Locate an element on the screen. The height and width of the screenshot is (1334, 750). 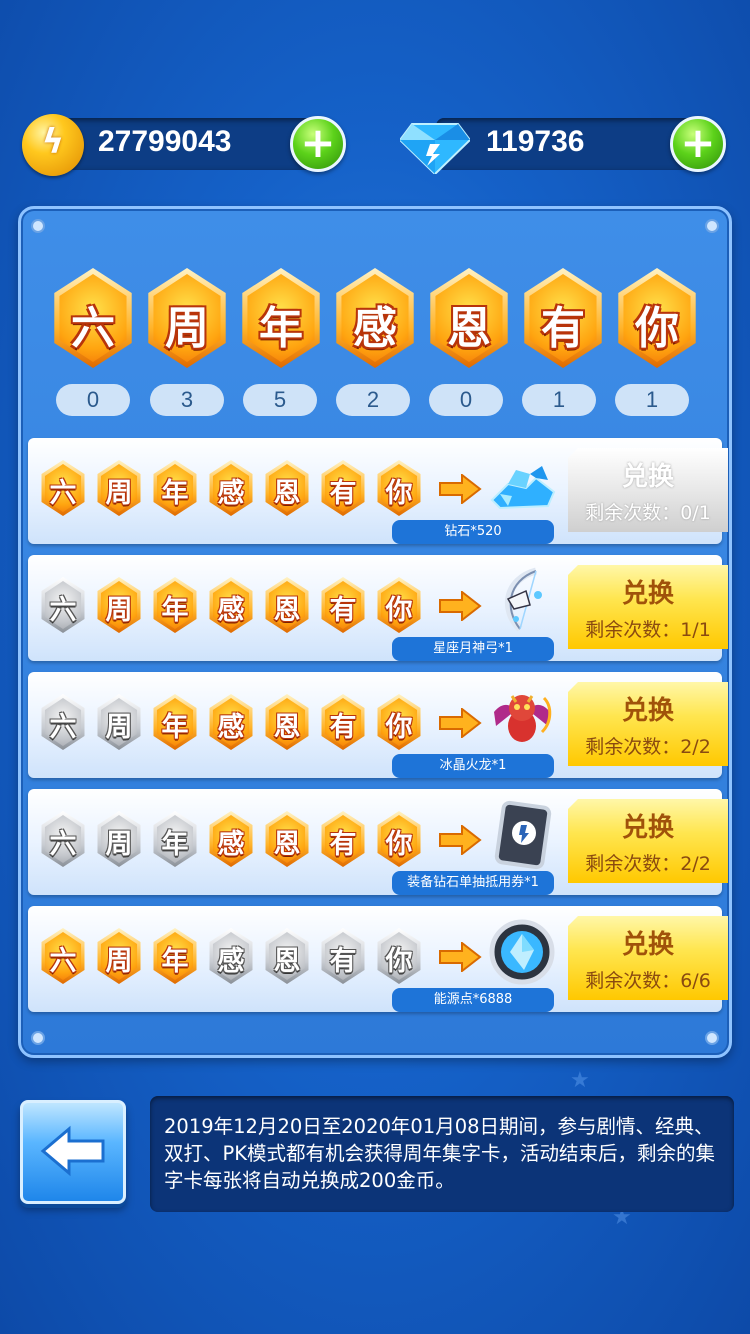
exchange-row: 六周年感恩有你星座月神弓*1 兑换剩余次数：1/1 is located at coordinates (378, 608).